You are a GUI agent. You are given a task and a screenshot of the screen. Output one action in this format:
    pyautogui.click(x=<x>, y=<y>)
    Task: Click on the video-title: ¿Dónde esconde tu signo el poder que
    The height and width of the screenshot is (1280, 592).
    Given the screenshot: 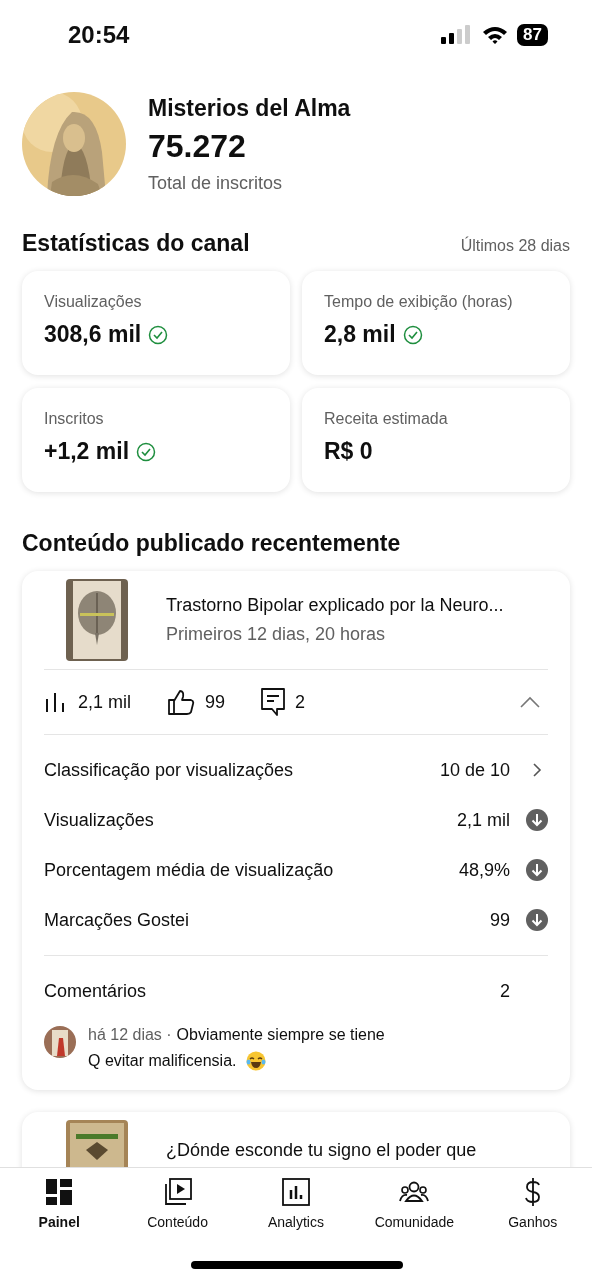 What is the action you would take?
    pyautogui.click(x=321, y=1150)
    